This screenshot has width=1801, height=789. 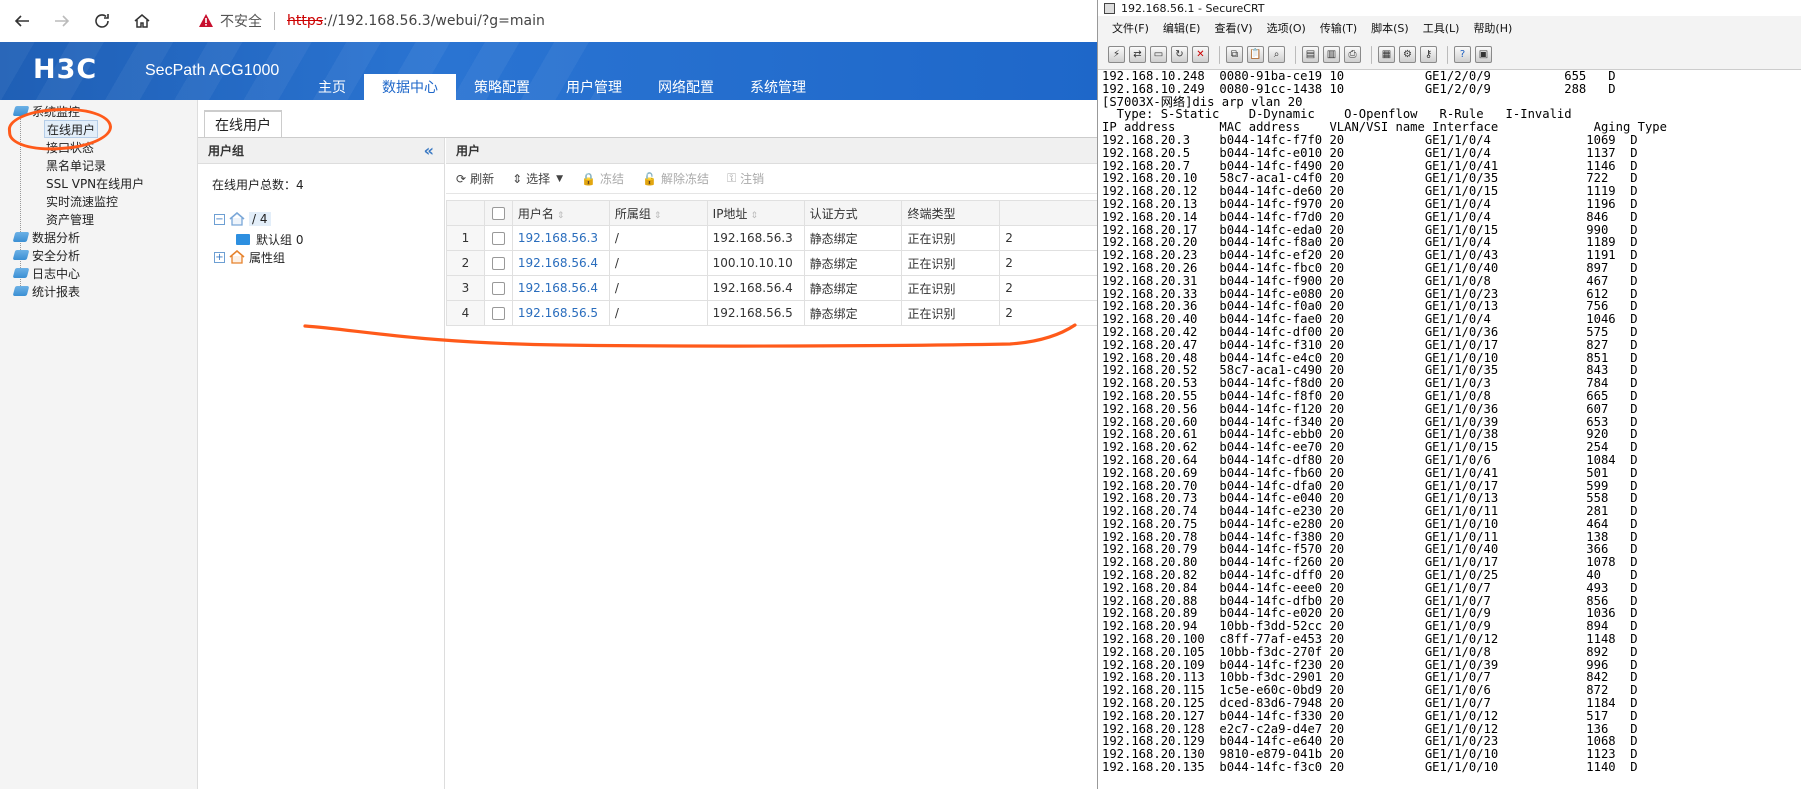 I want to click on house-attr-icon, so click(x=237, y=257).